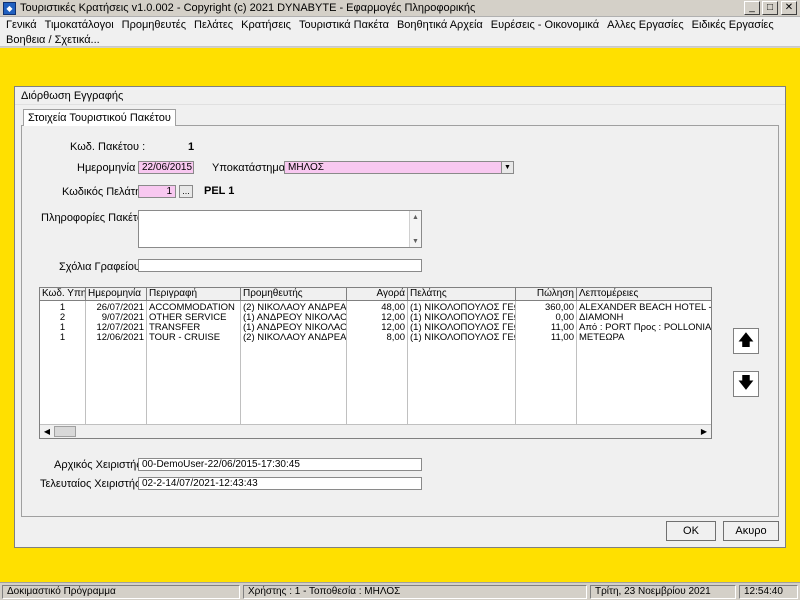 The image size is (800, 600). I want to click on table-cell: ALEXANDER BEACH HOTEL - ΑΘ, so click(645, 308).